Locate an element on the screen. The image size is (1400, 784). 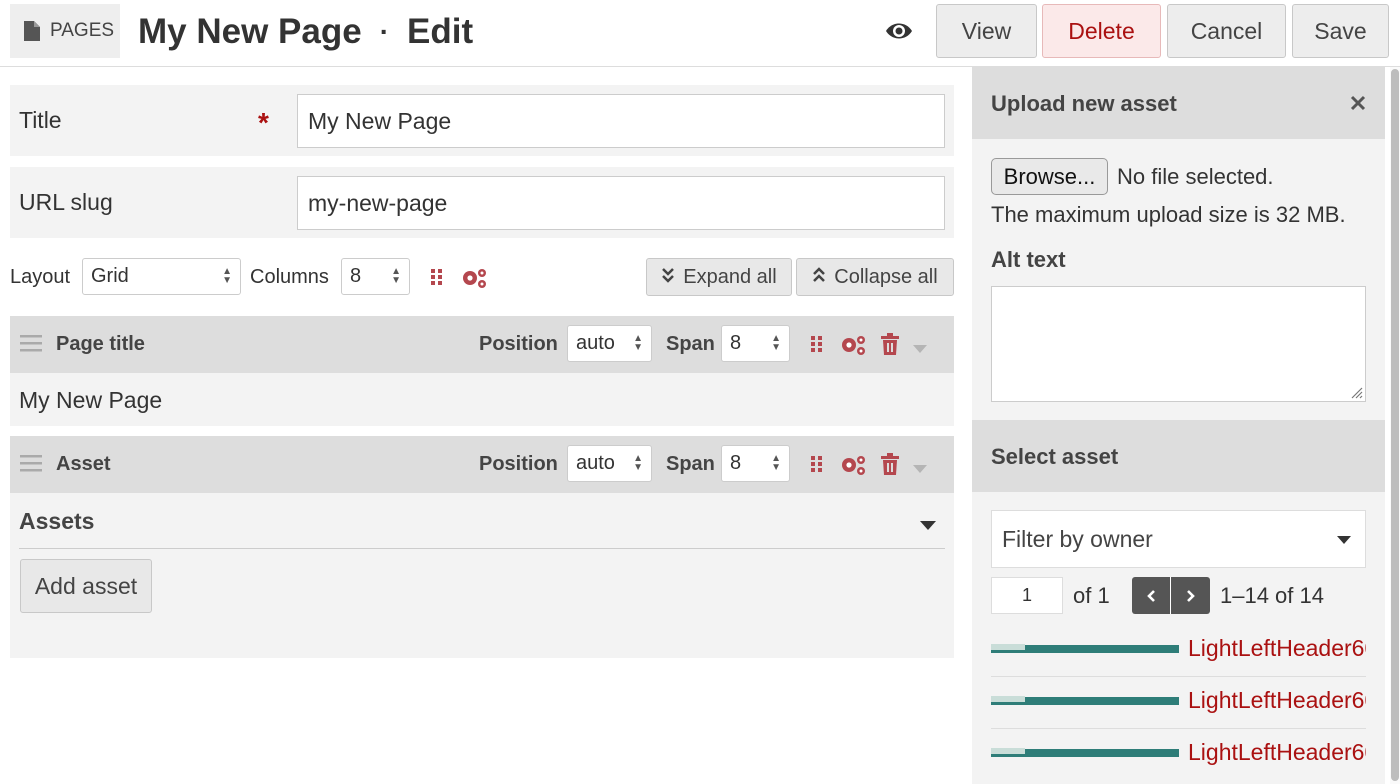
chevron-down-icon is located at coordinates (1344, 540).